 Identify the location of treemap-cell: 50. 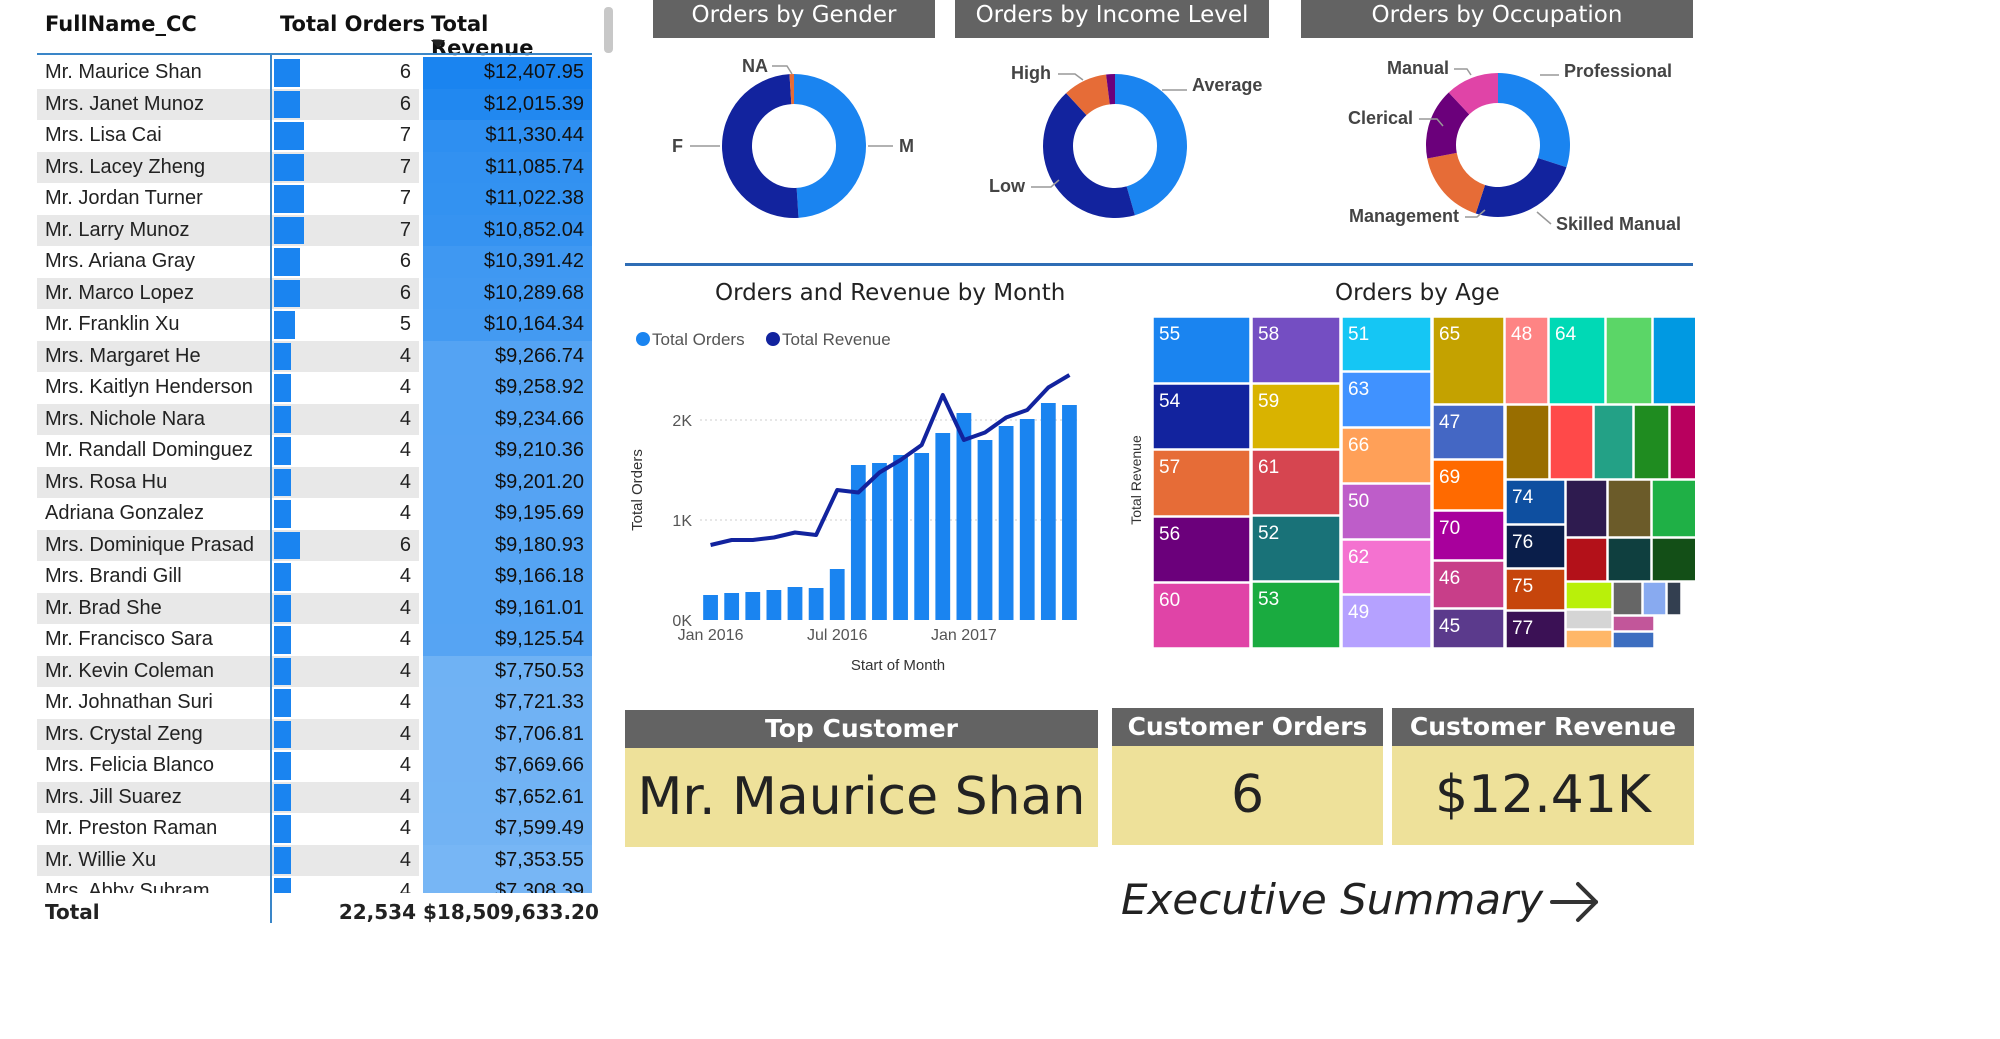
(1386, 511).